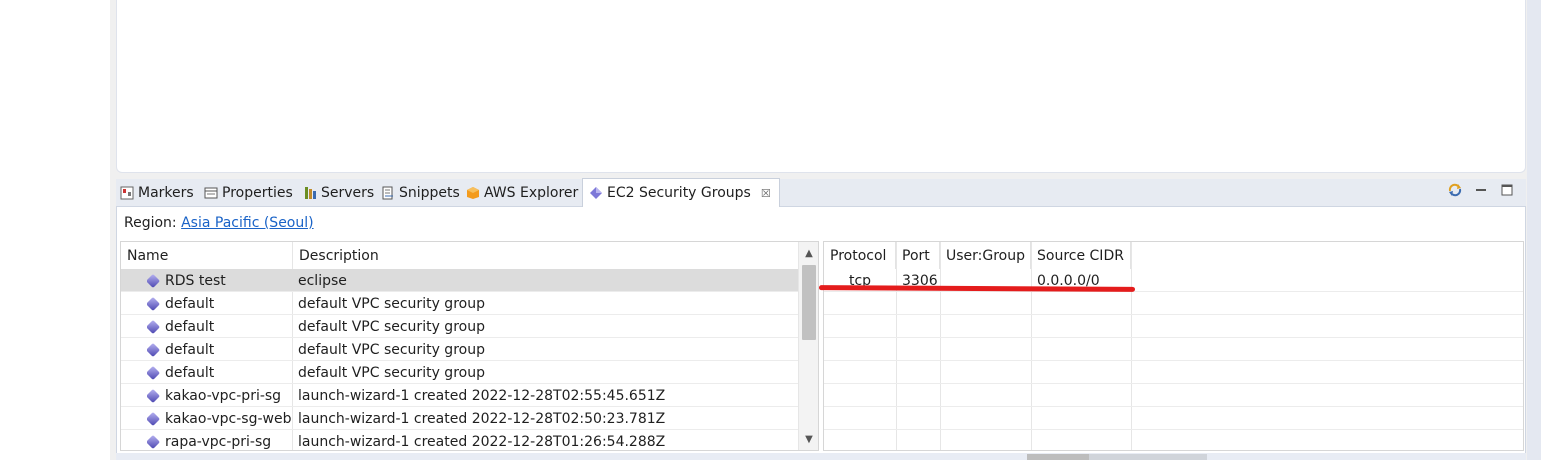 This screenshot has height=460, width=1541. What do you see at coordinates (985, 255) in the screenshot?
I see `column-header-user-group: User:Group` at bounding box center [985, 255].